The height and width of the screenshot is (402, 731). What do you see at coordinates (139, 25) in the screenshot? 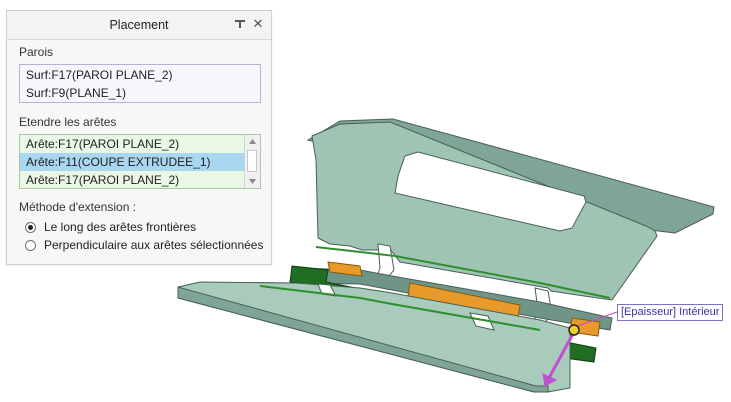
I see `panel-header: Placement ✕` at bounding box center [139, 25].